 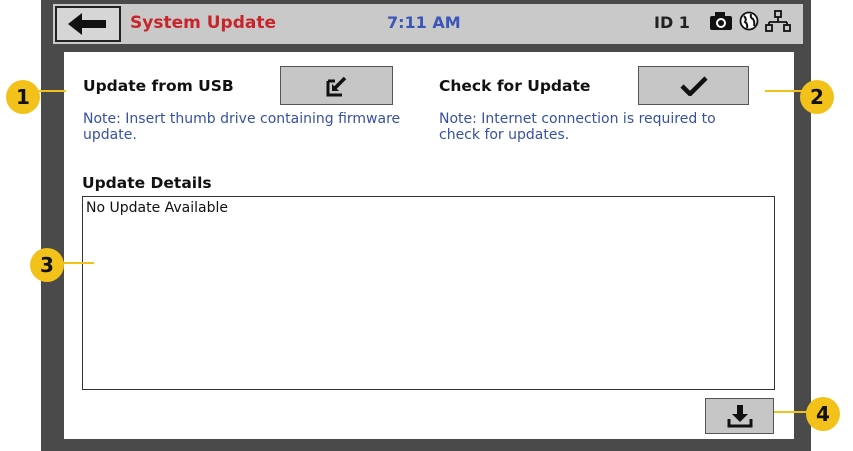 I want to click on install-update-button, so click(x=739, y=416).